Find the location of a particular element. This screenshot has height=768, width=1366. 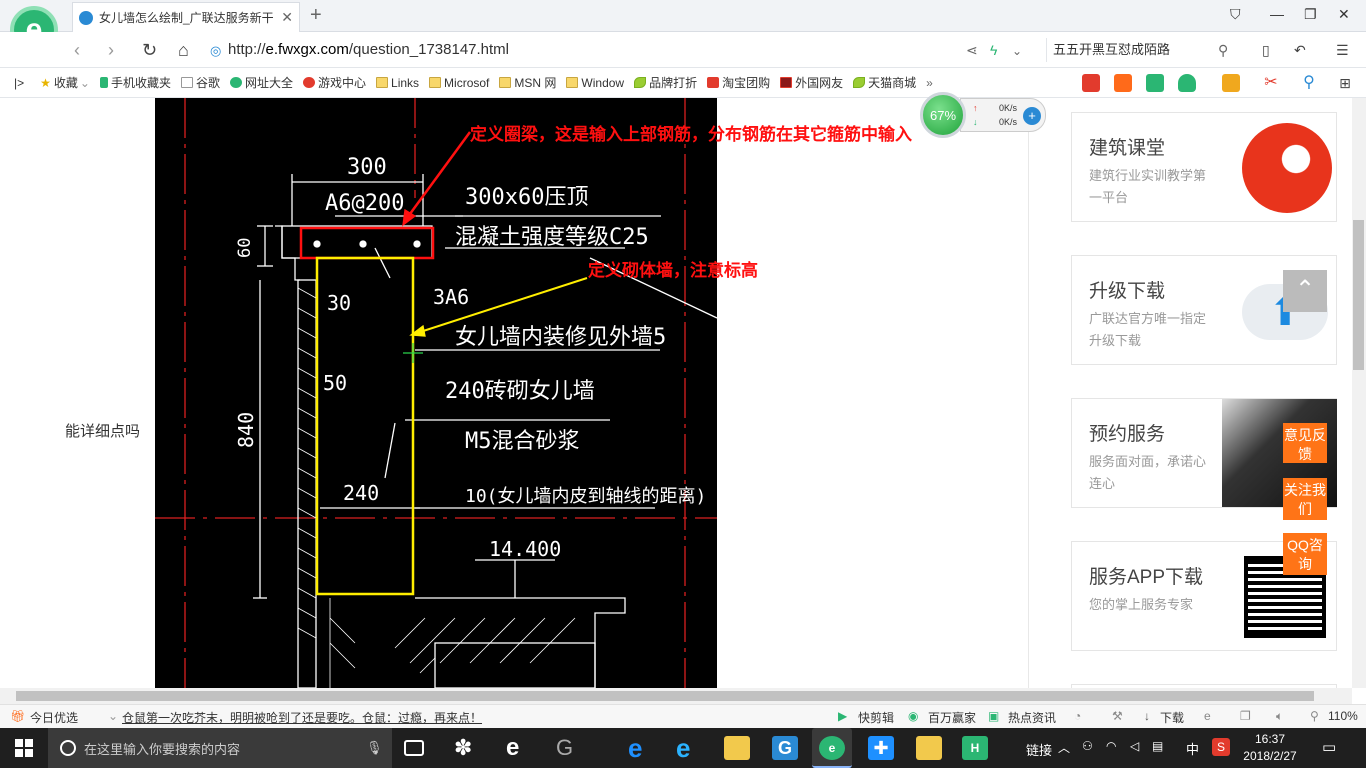

keyboard-icon: ▤ is located at coordinates (1157, 746).